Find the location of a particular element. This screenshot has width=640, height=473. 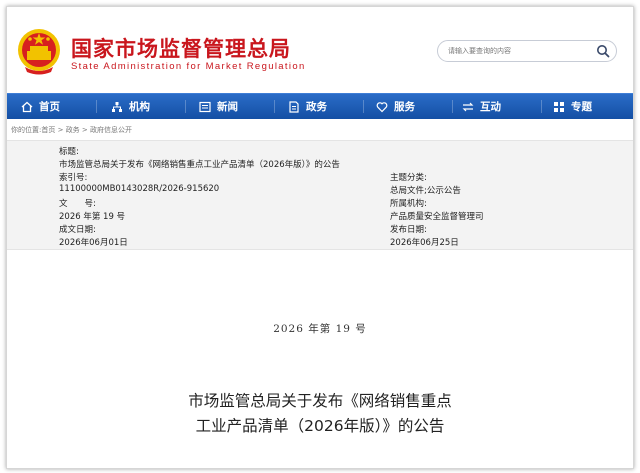

exchange-icon is located at coordinates (468, 106).